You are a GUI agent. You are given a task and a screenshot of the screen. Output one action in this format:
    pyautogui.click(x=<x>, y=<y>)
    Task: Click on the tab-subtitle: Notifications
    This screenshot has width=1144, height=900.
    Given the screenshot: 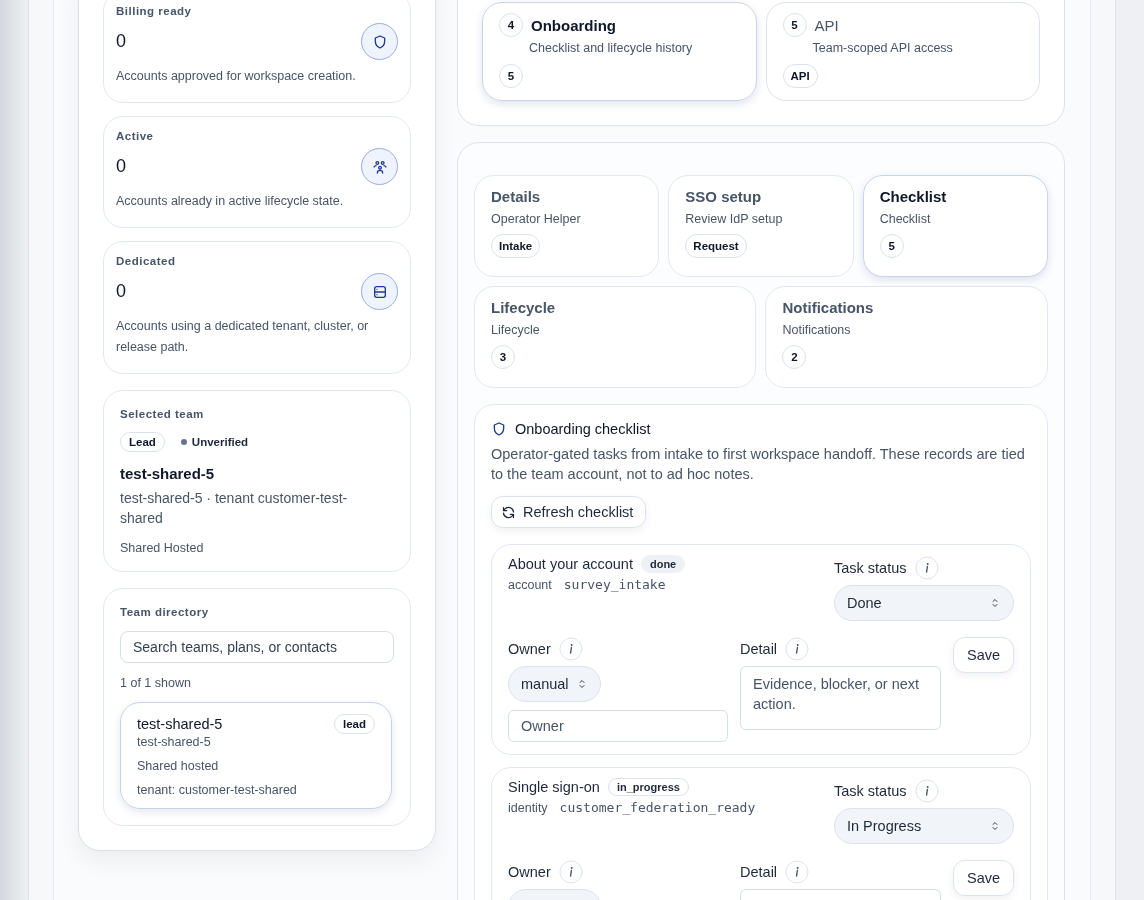 What is the action you would take?
    pyautogui.click(x=817, y=330)
    